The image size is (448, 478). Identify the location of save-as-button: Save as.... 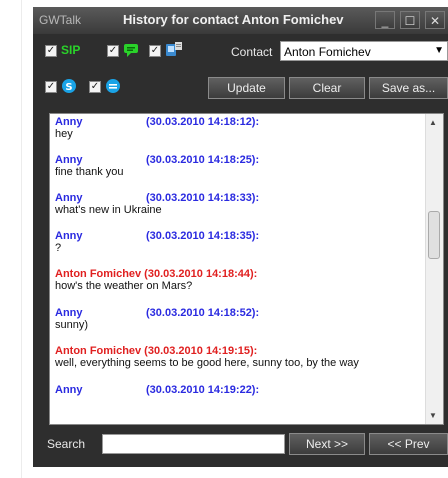
(408, 88).